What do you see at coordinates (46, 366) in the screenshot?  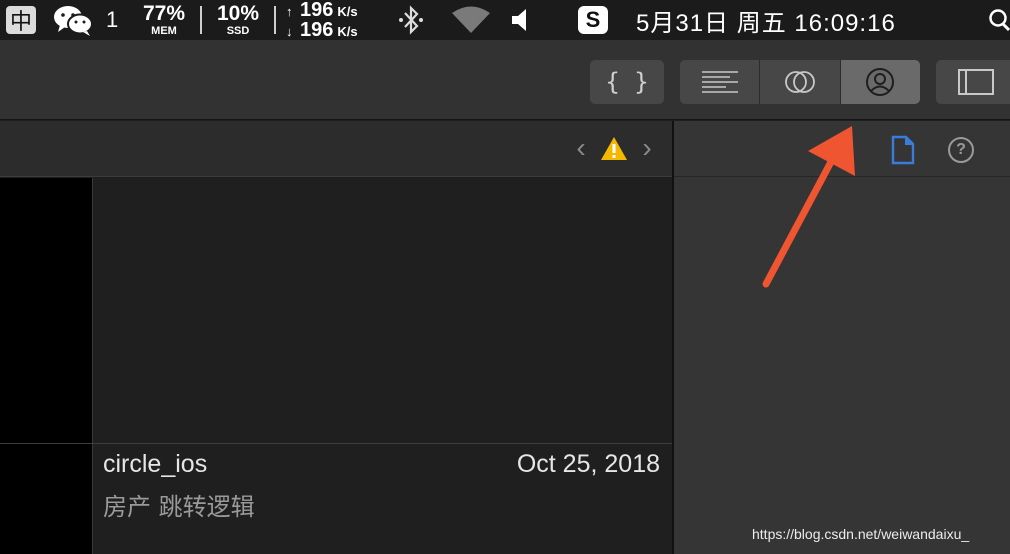 I see `editor-gutter` at bounding box center [46, 366].